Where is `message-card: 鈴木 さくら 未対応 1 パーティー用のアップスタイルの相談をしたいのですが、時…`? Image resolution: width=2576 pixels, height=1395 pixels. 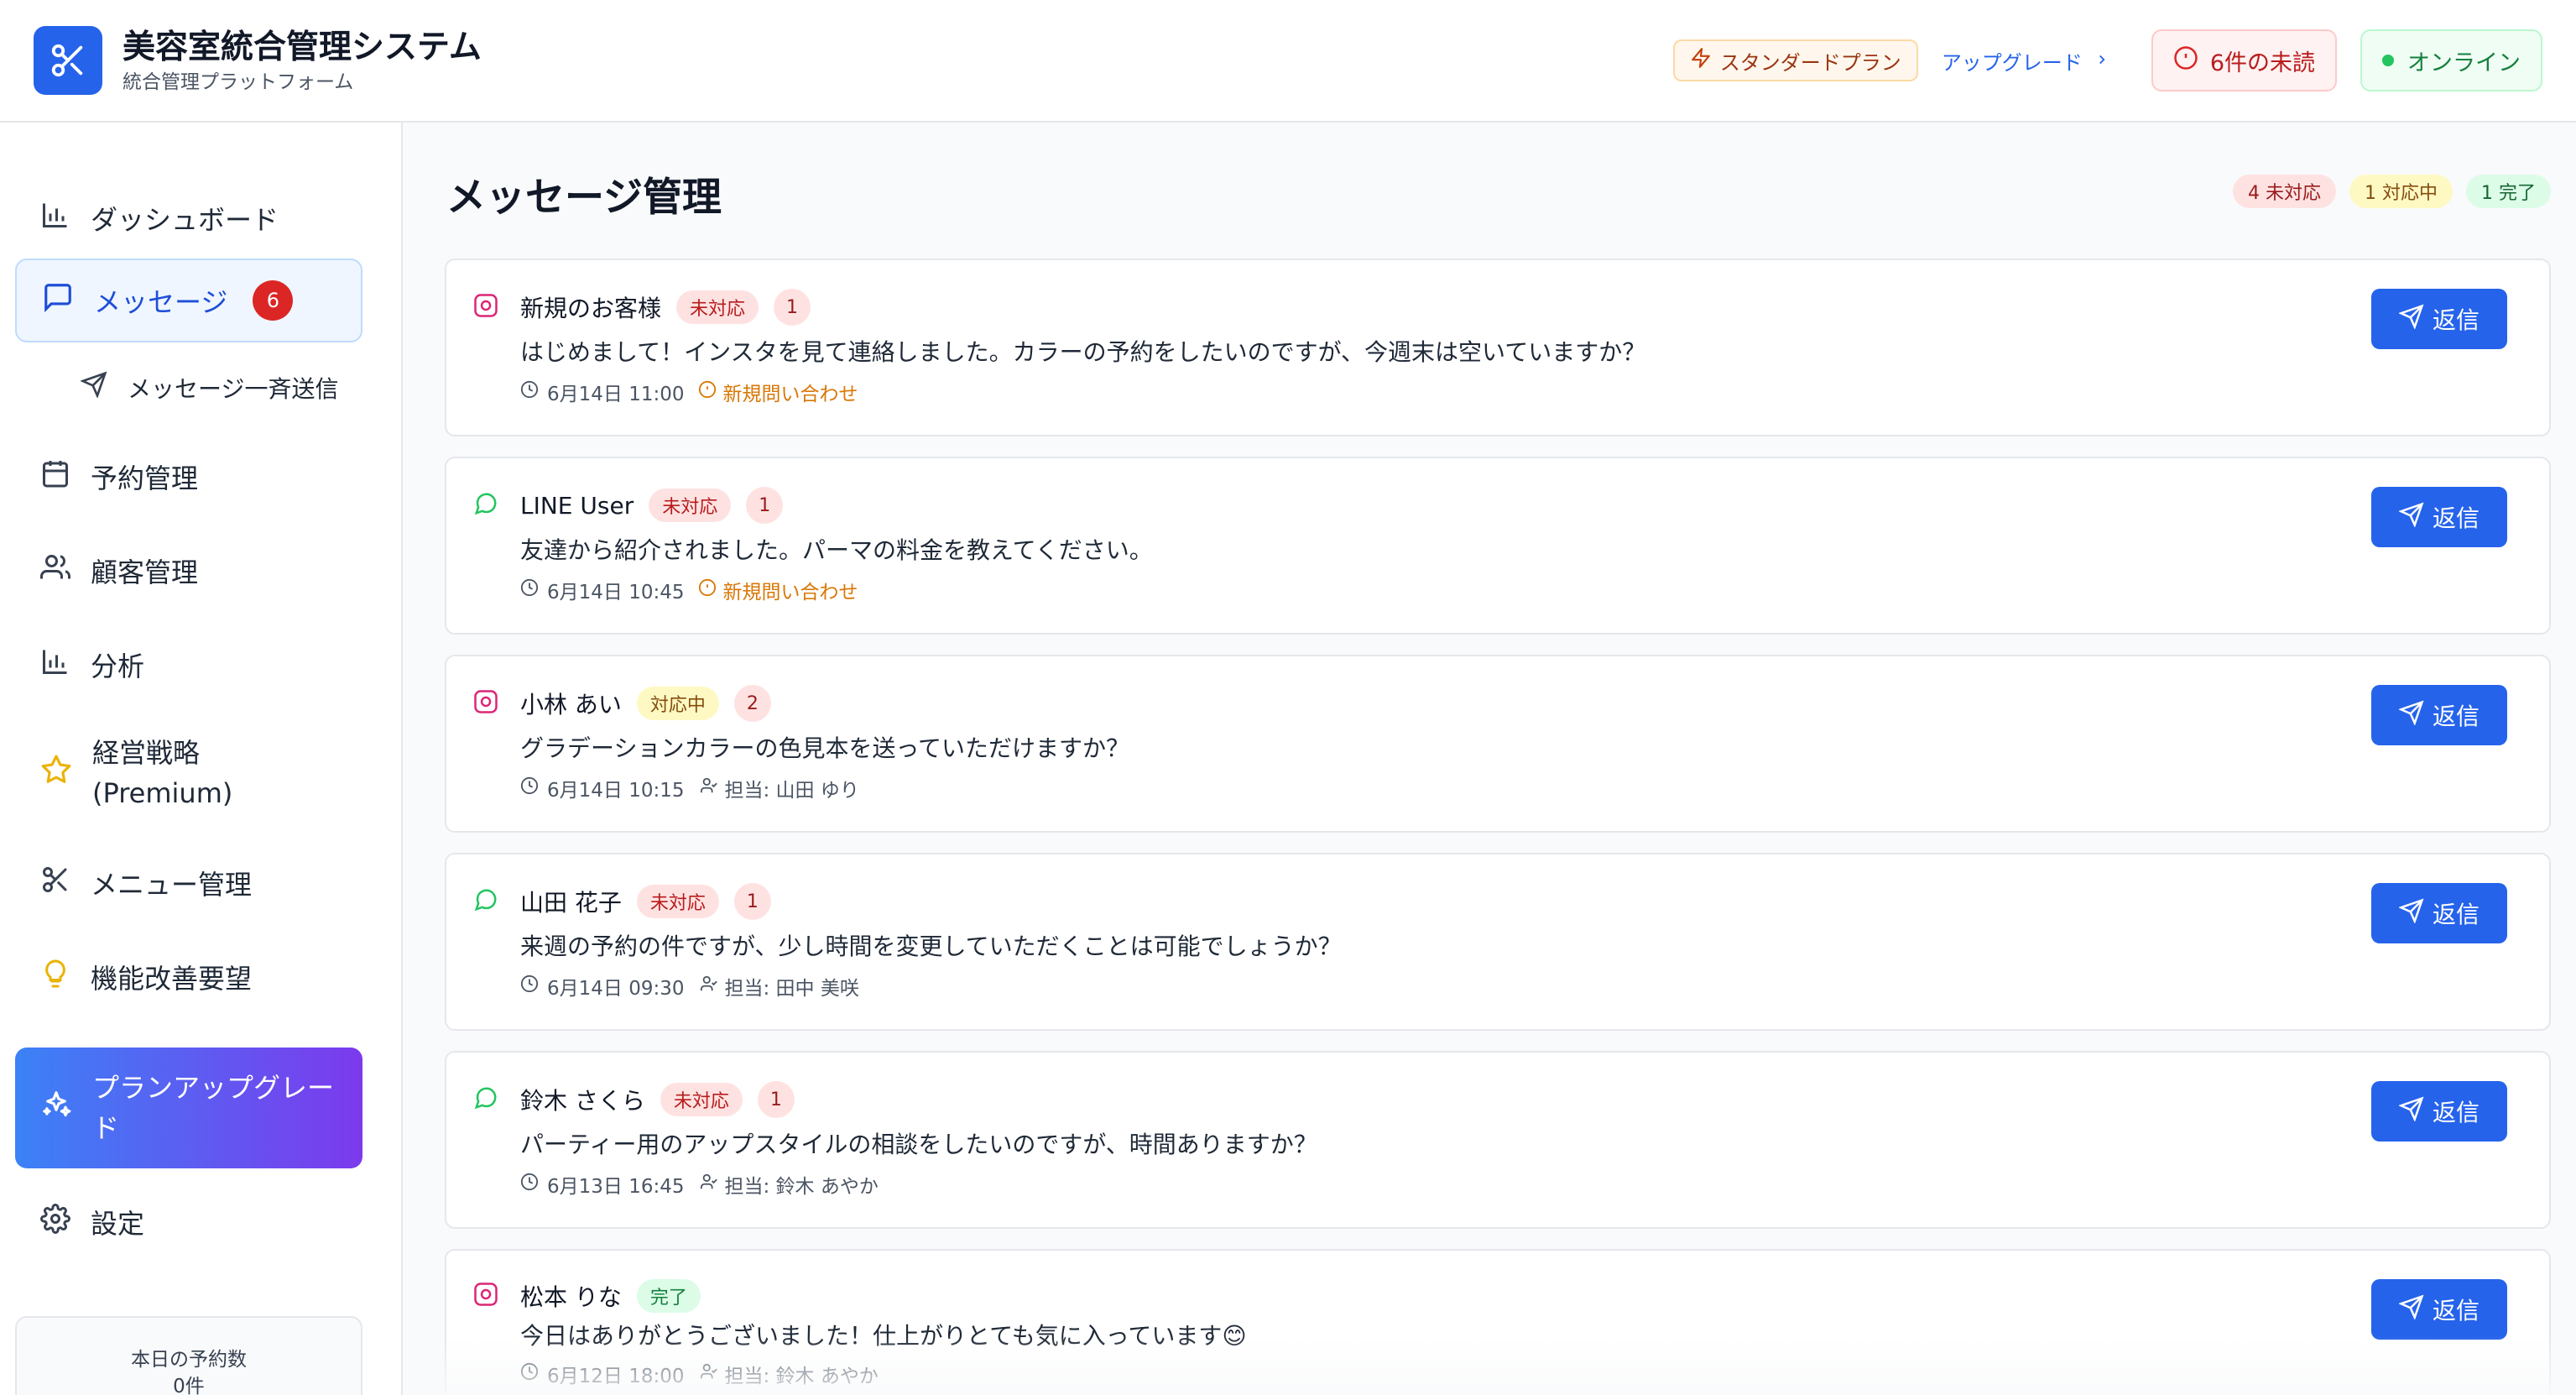
message-card: 鈴木 さくら 未対応 1 パーティー用のアップスタイルの相談をしたいのですが、時… is located at coordinates (1498, 1140).